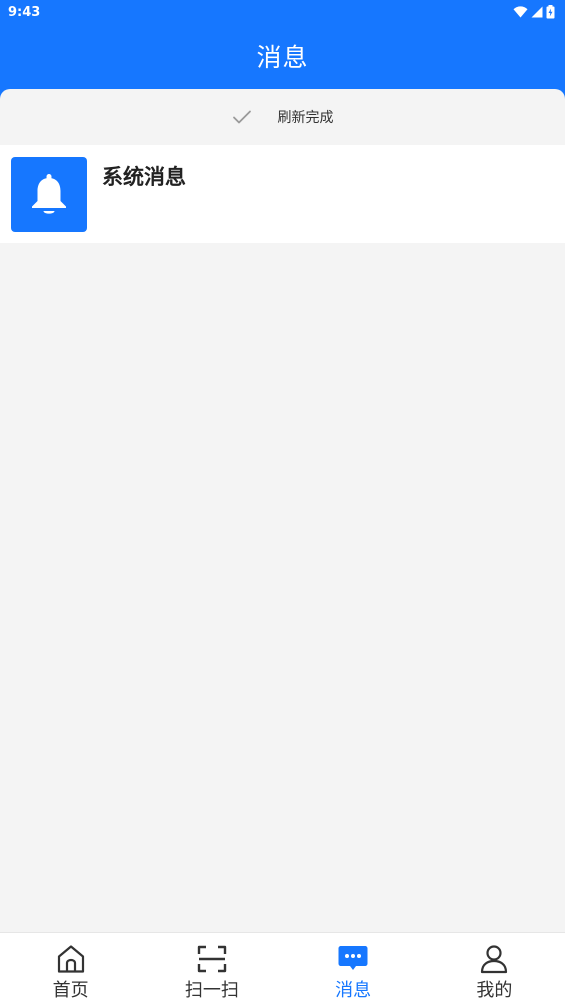 This screenshot has width=565, height=1004. What do you see at coordinates (305, 118) in the screenshot?
I see `refresh-text: 刷新完成` at bounding box center [305, 118].